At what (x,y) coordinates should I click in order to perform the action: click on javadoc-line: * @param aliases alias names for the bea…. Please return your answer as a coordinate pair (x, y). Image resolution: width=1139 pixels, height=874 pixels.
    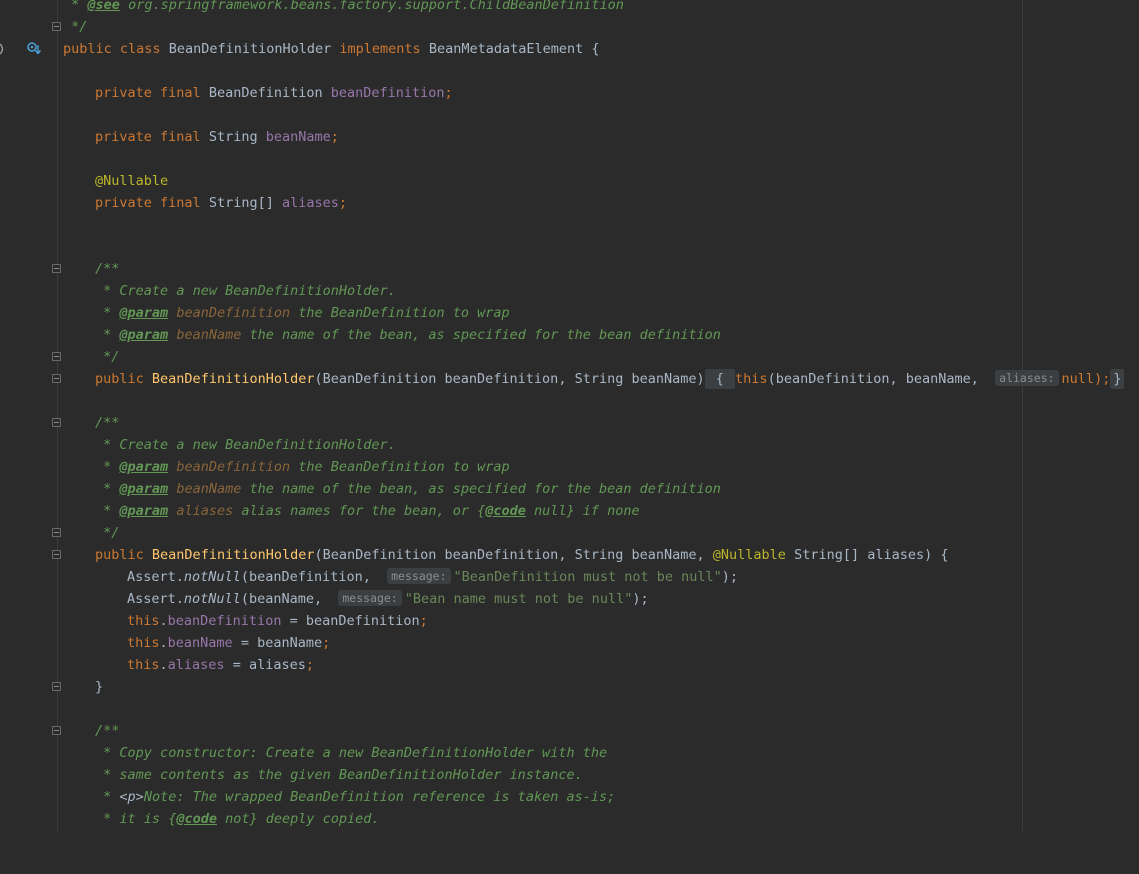
    Looking at the image, I should click on (371, 511).